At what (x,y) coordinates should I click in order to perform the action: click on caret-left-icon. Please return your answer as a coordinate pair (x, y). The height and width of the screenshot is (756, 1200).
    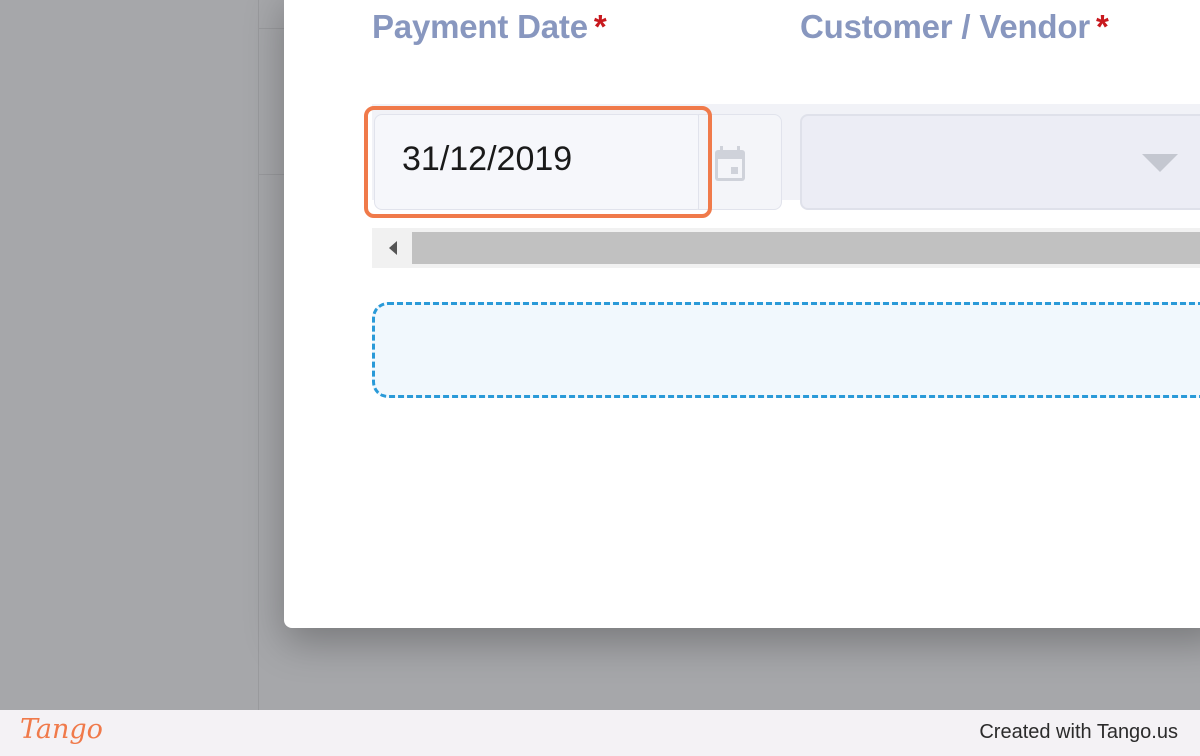
    Looking at the image, I should click on (393, 248).